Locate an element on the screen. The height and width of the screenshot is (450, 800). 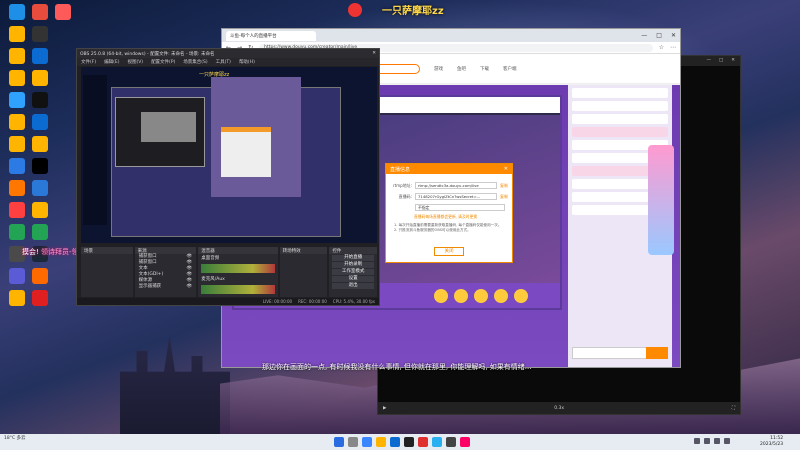
dialog-close-icon: ✕ is located at coordinates (506, 169).